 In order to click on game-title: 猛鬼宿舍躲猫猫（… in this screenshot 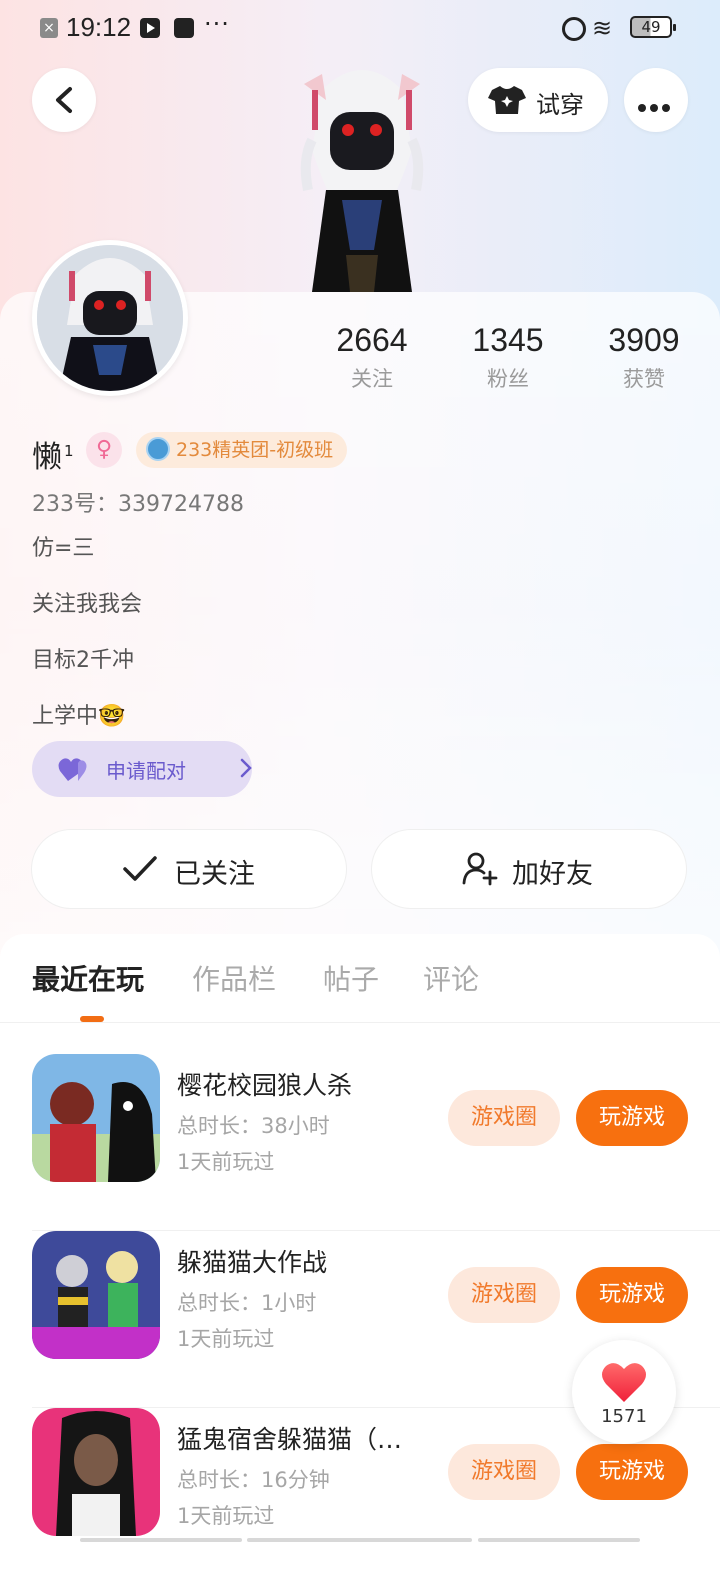, I will do `click(290, 1439)`.